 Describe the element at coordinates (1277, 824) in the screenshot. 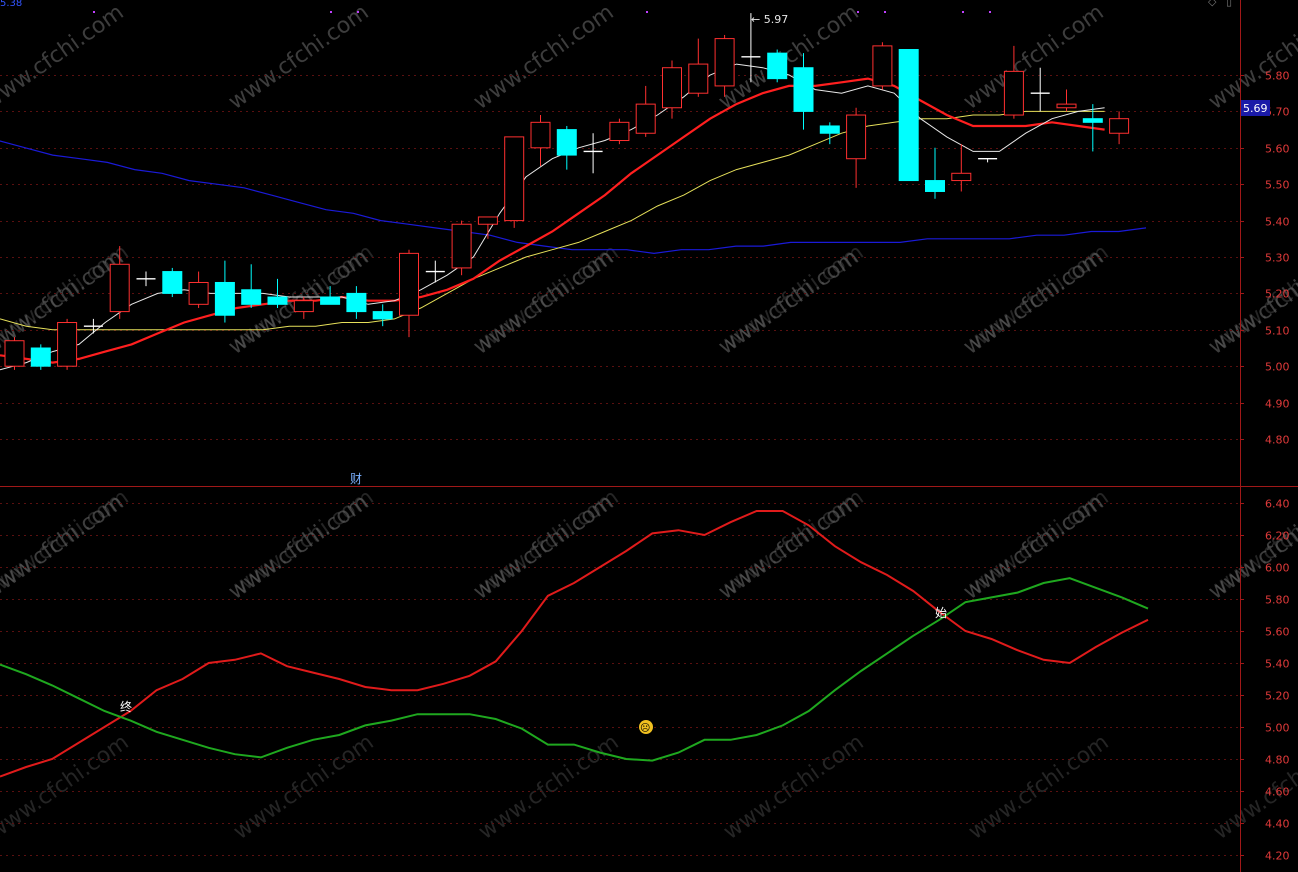

I see `sub-tick-label: 4.40` at that location.